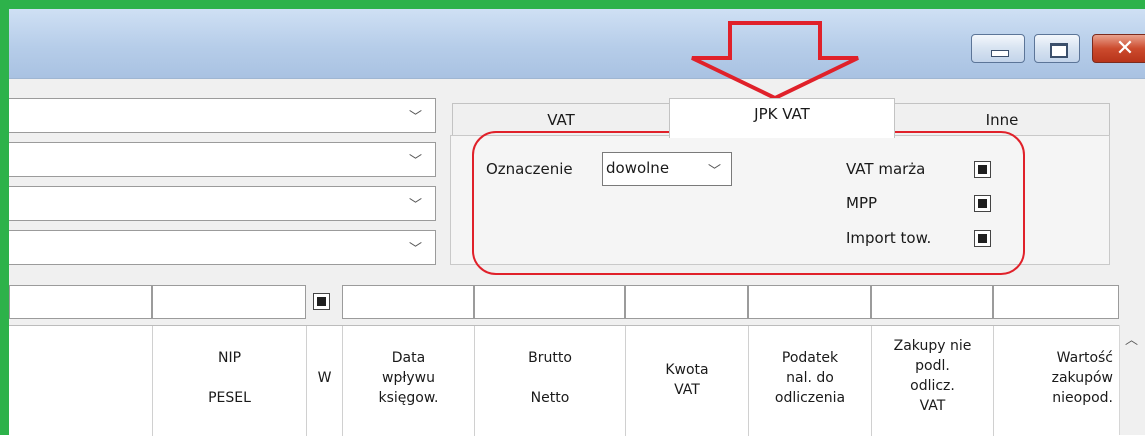  I want to click on filter-combo-4: ﹀, so click(222, 247).